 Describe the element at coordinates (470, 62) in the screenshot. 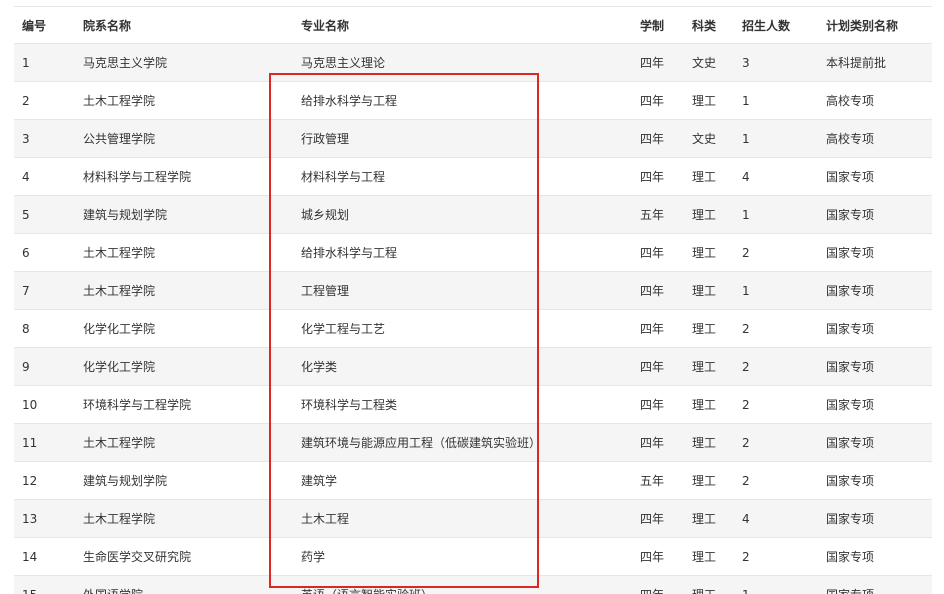

I see `cell-major: 马克思主义理论` at that location.